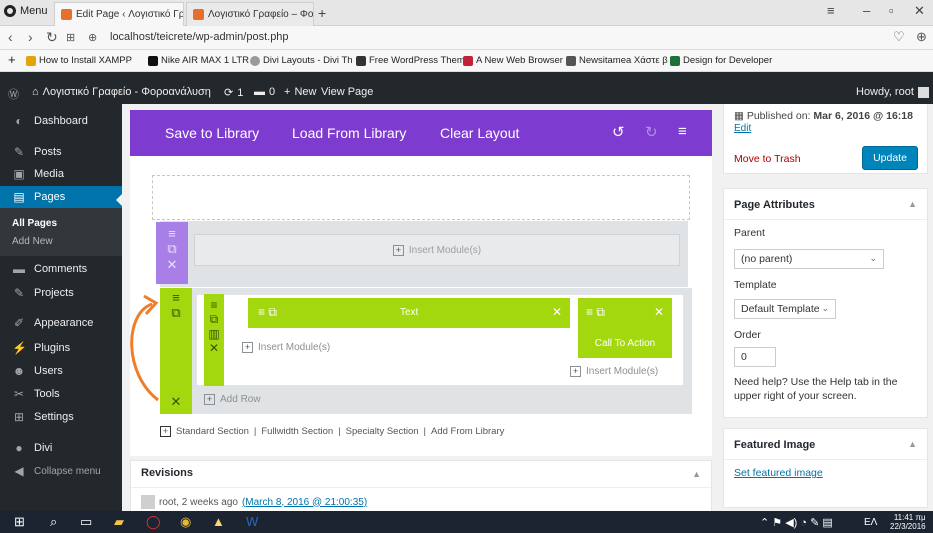 The image size is (933, 533). I want to click on window-close-icon: ✕, so click(919, 11).